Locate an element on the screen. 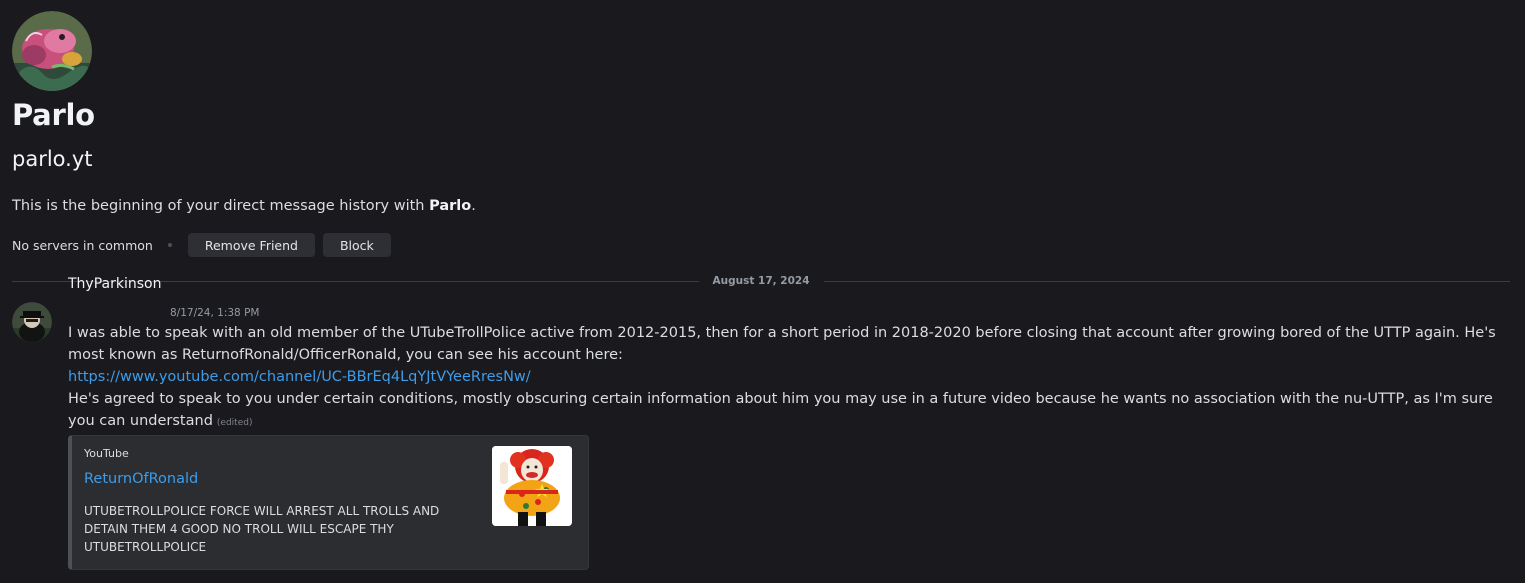  embed-thumbnail is located at coordinates (532, 486).